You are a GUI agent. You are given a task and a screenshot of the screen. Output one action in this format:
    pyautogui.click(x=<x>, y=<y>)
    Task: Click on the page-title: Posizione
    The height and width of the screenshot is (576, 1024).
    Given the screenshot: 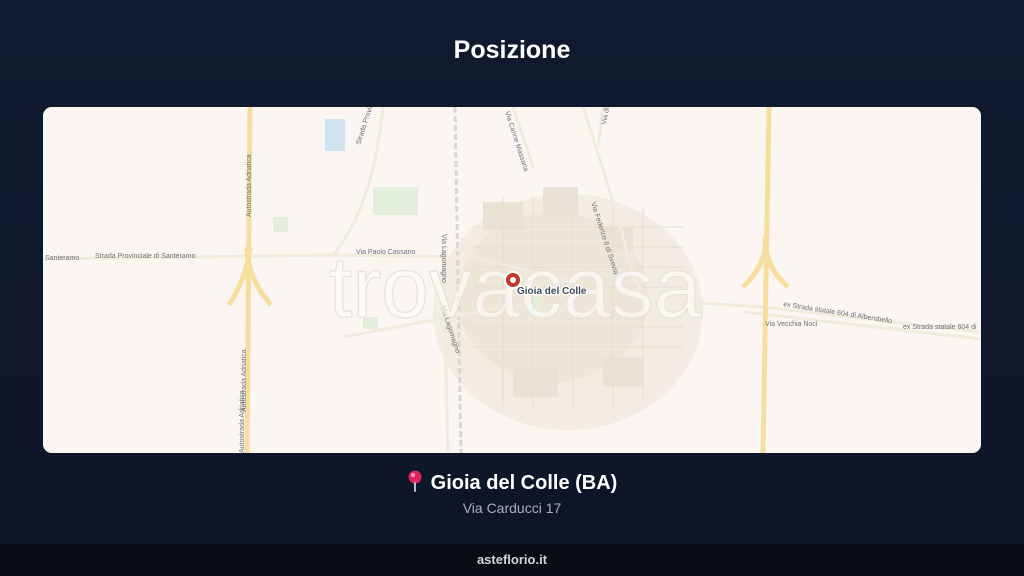 What is the action you would take?
    pyautogui.click(x=512, y=50)
    